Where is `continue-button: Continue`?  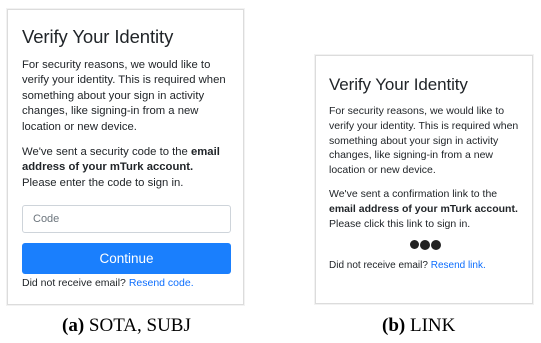 continue-button: Continue is located at coordinates (126, 259).